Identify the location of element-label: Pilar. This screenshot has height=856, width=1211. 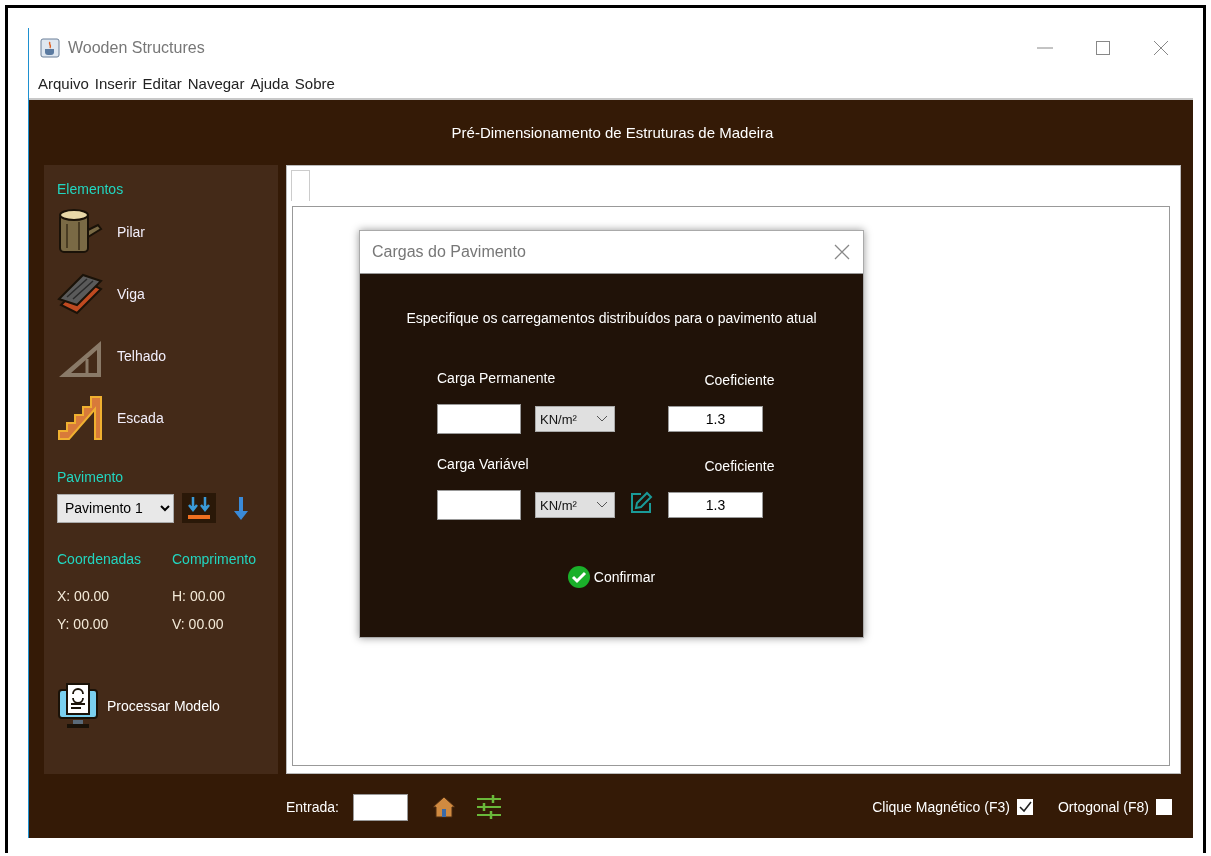
(131, 232).